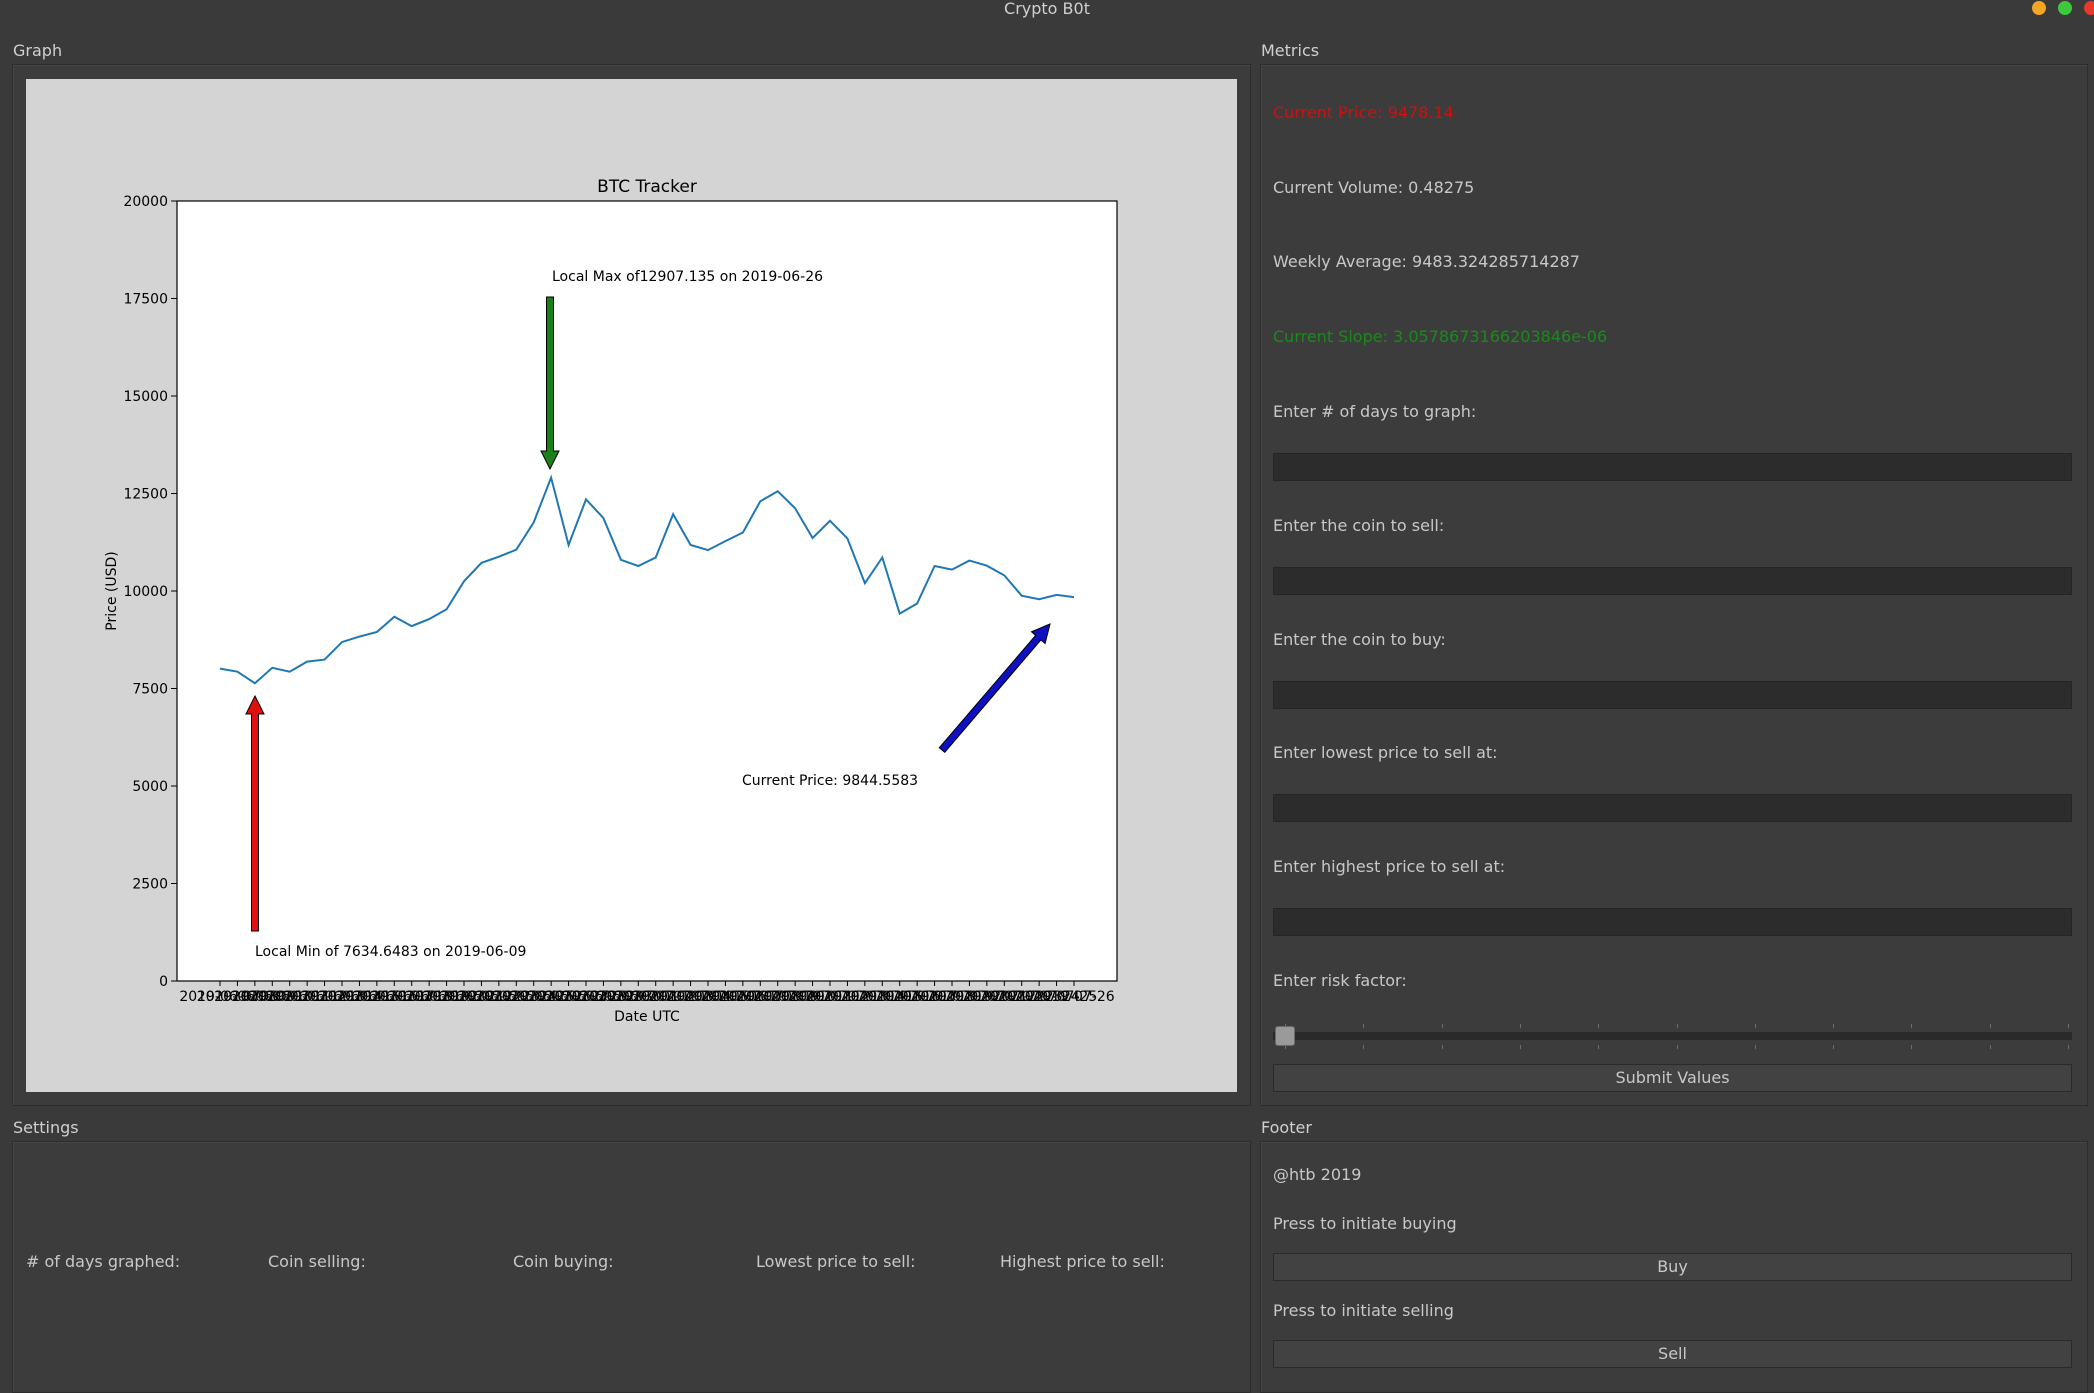 The height and width of the screenshot is (1393, 2094). What do you see at coordinates (563, 1261) in the screenshot?
I see `coin-buying-label: Coin buying:` at bounding box center [563, 1261].